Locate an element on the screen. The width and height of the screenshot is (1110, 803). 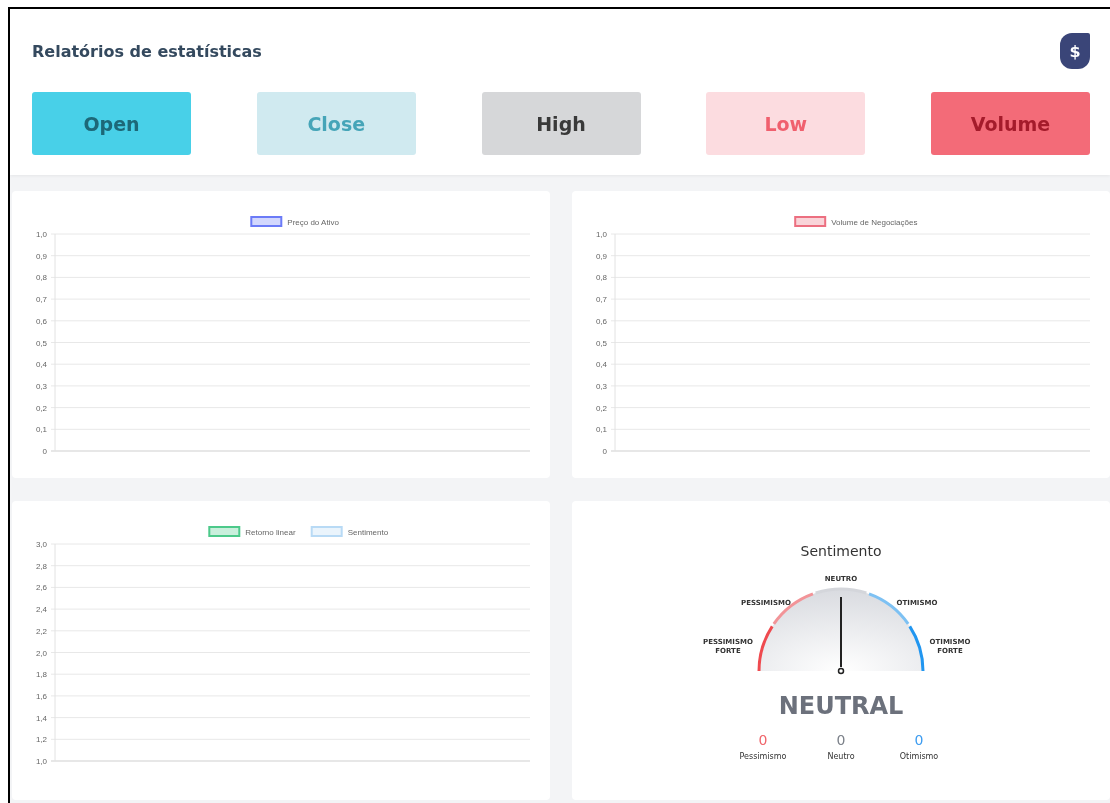
count-label: Neutro is located at coordinates (841, 756).